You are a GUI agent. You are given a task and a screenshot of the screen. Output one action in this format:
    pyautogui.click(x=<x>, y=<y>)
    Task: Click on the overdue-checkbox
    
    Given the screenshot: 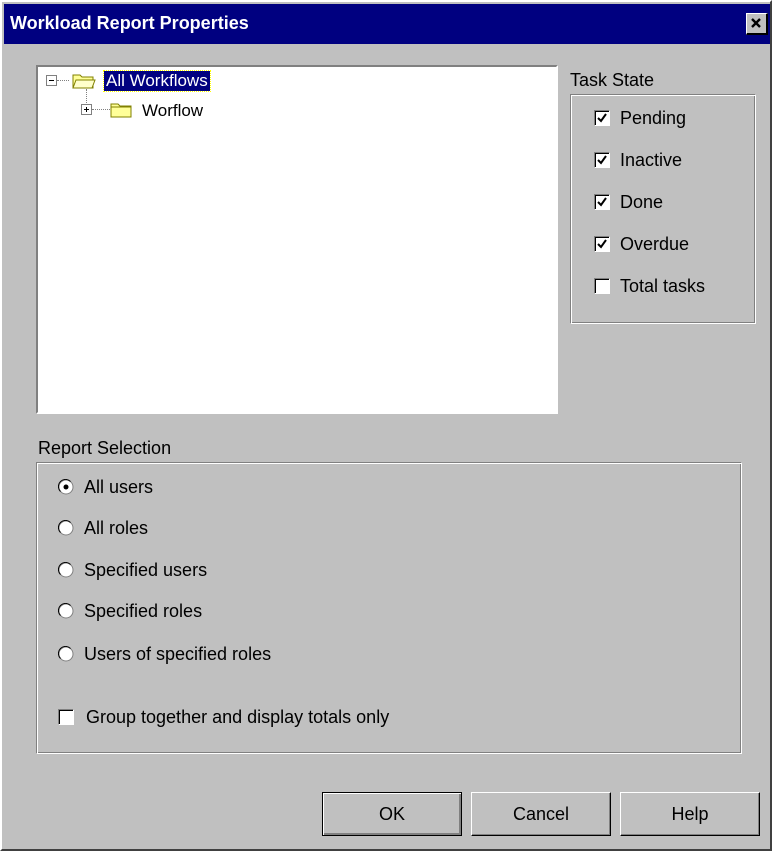 What is the action you would take?
    pyautogui.click(x=602, y=244)
    